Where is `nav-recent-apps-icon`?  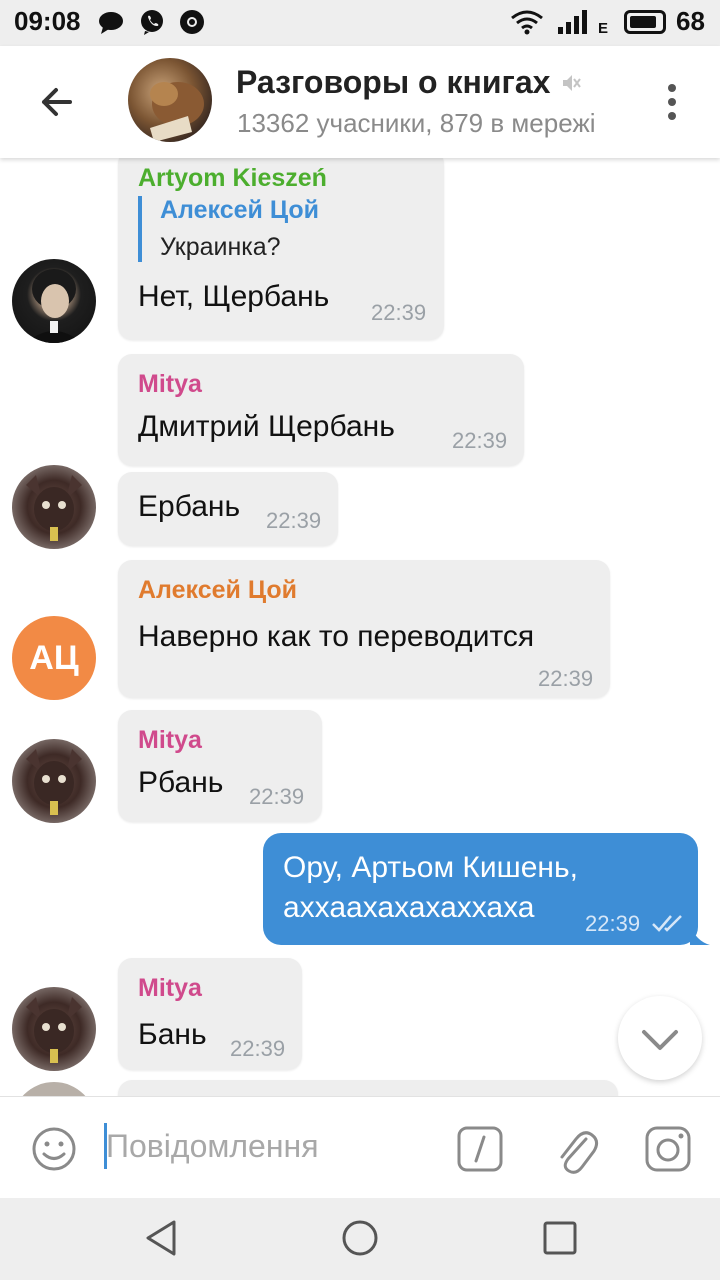
nav-recent-apps-icon is located at coordinates (560, 1238).